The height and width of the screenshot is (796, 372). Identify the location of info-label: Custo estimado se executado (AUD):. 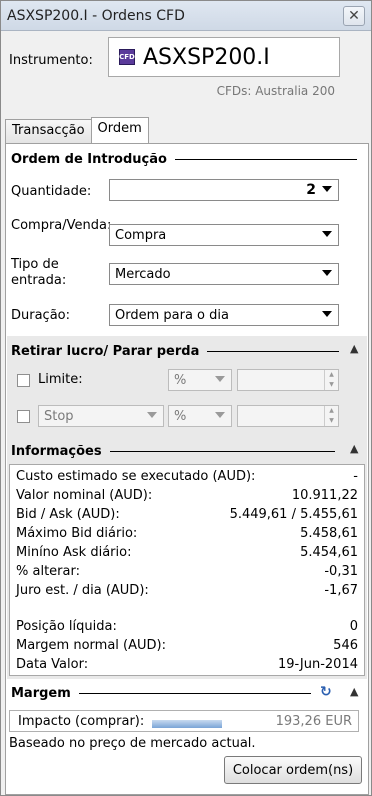
(136, 476).